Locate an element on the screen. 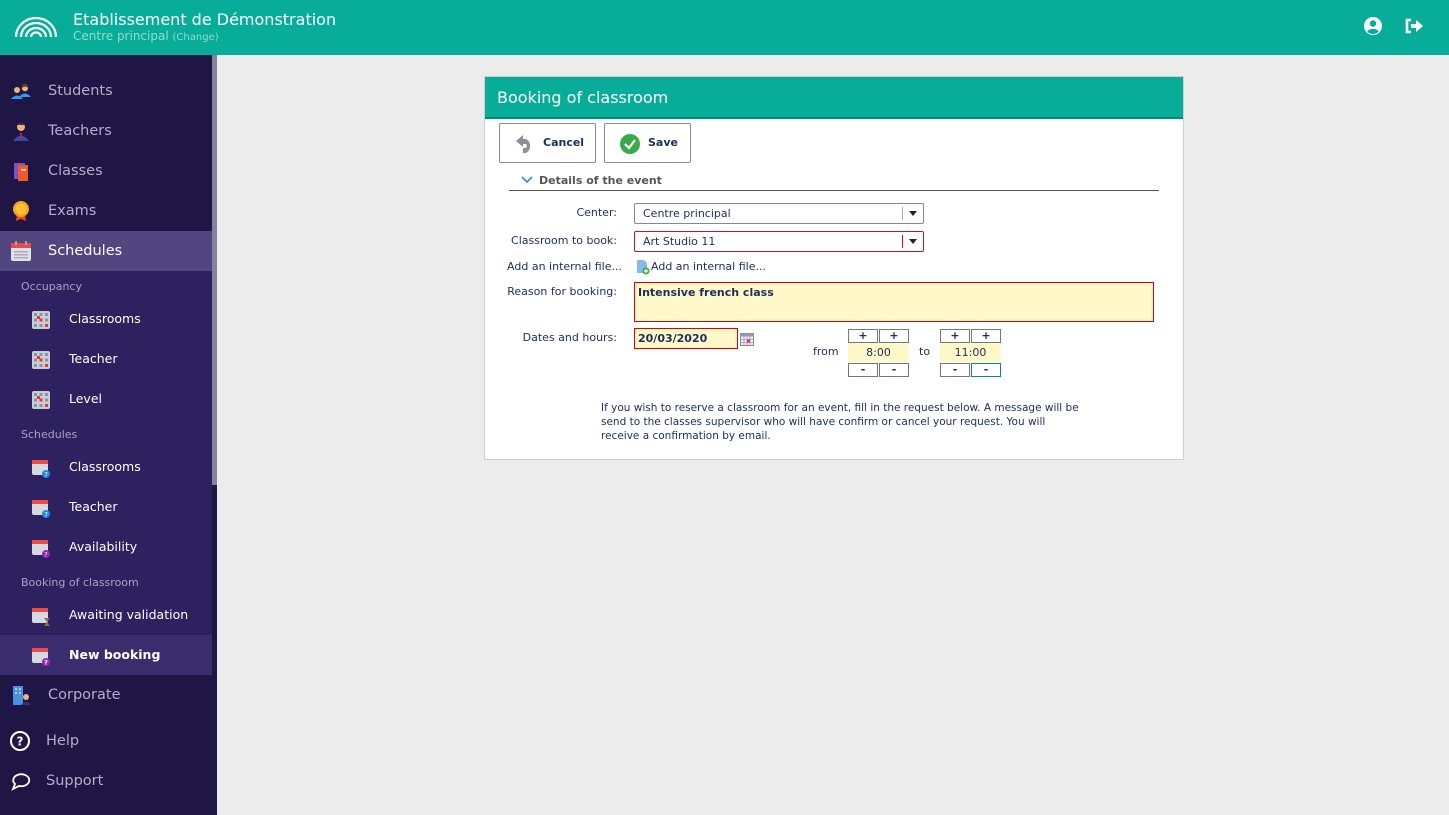 The image size is (1449, 815). user-circle-icon is located at coordinates (1373, 26).